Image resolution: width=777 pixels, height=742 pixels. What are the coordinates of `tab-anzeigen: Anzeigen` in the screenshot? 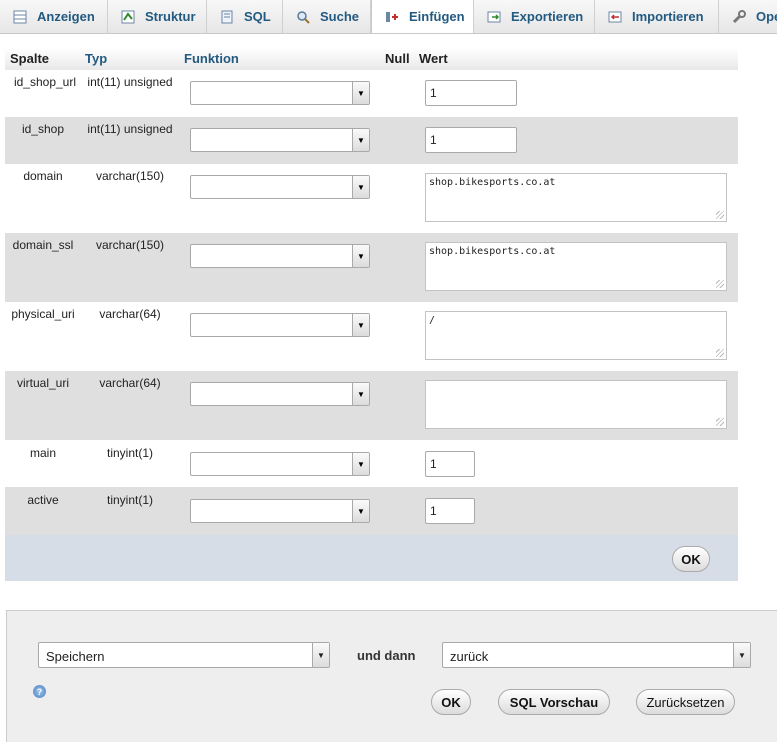 It's located at (54, 16).